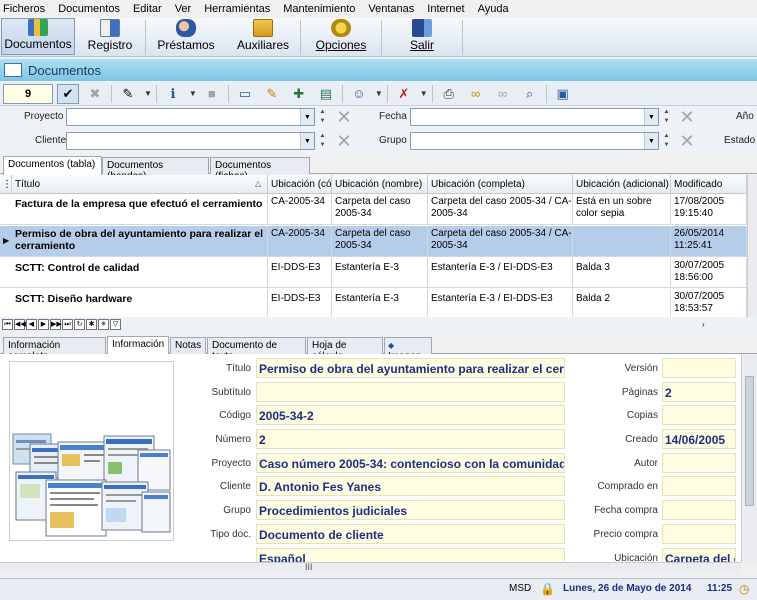 Image resolution: width=757 pixels, height=600 pixels. I want to click on next-record-icon: ▶, so click(43, 324).